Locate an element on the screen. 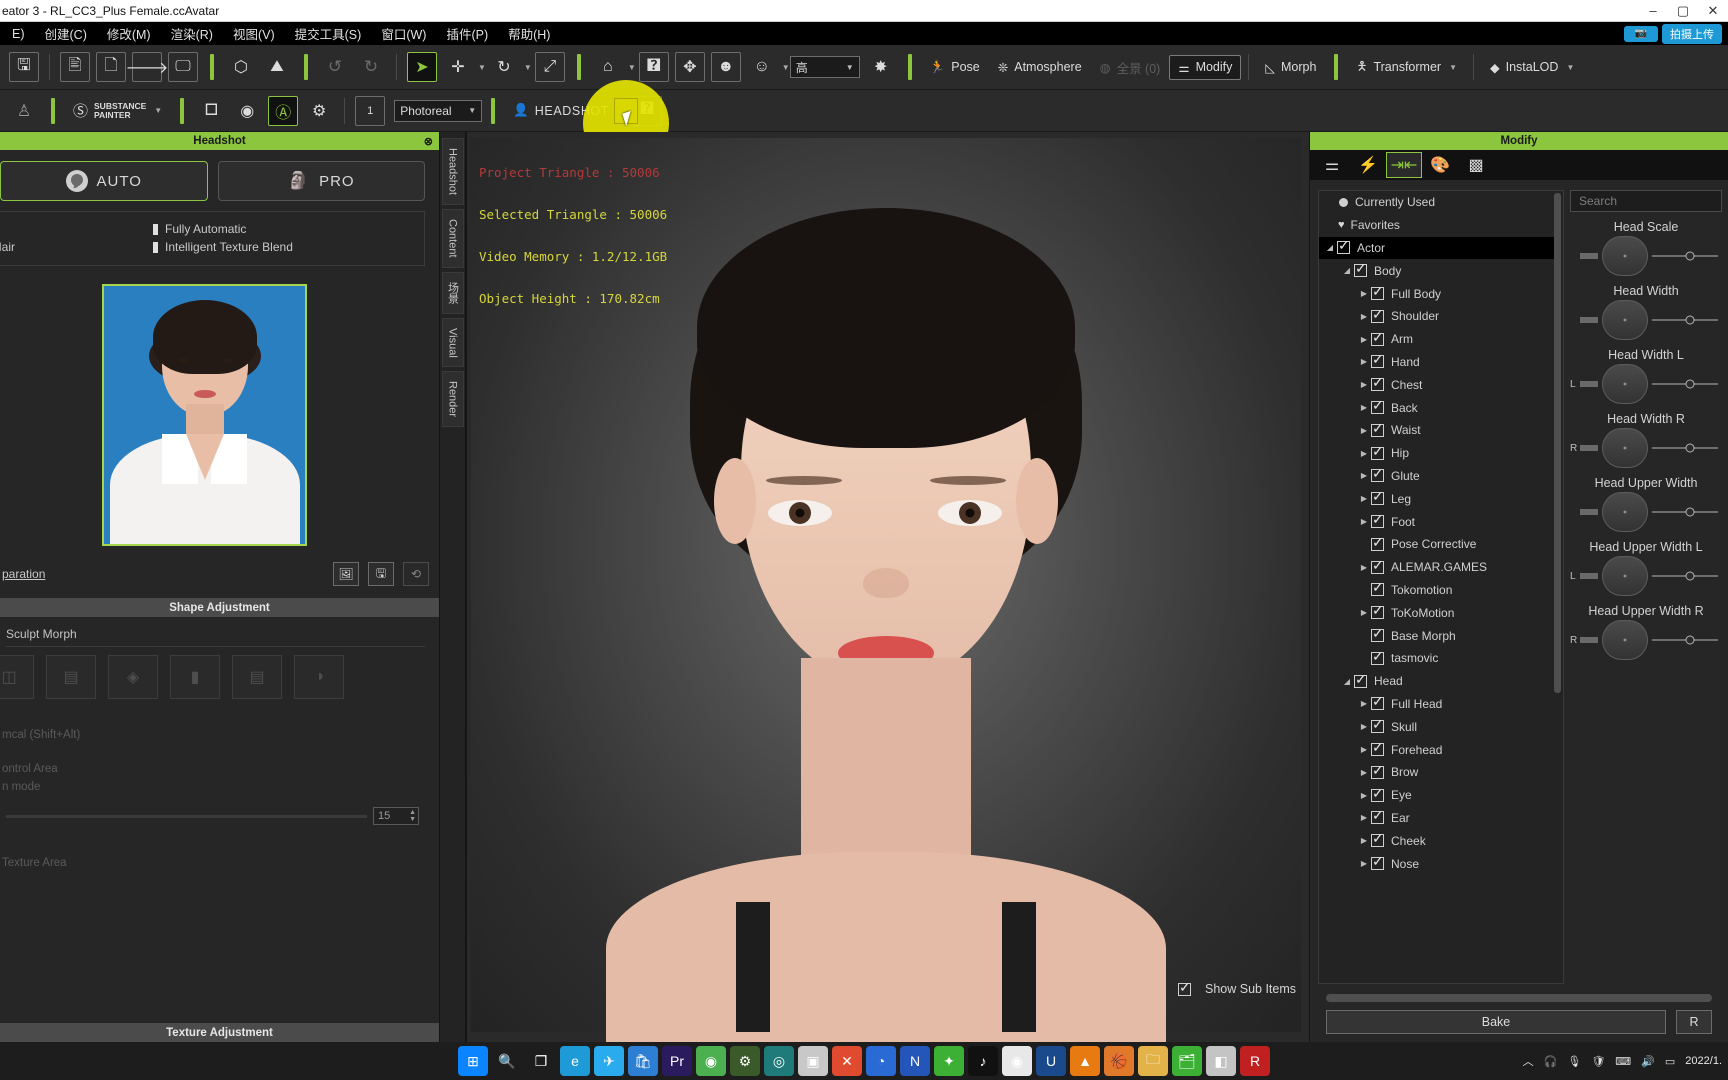  telegram-icon: ✈ is located at coordinates (609, 1061).